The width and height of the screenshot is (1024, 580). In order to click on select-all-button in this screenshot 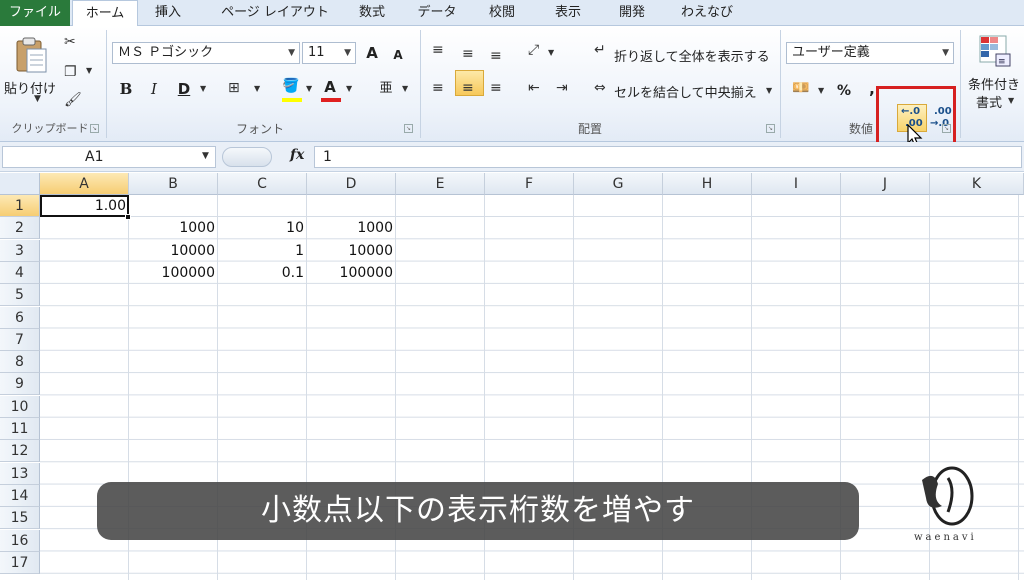, I will do `click(20, 184)`.